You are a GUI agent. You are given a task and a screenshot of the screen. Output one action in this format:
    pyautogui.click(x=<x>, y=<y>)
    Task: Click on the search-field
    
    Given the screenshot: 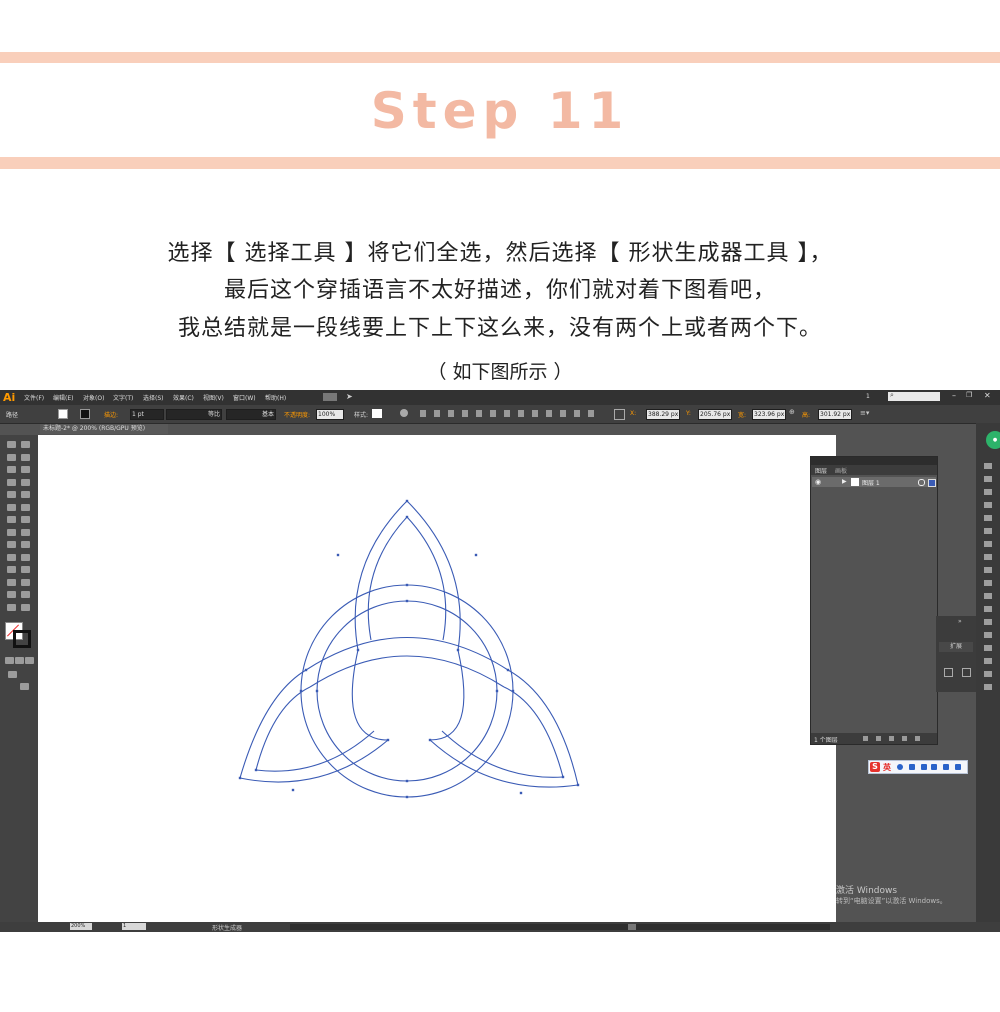 What is the action you would take?
    pyautogui.click(x=914, y=396)
    